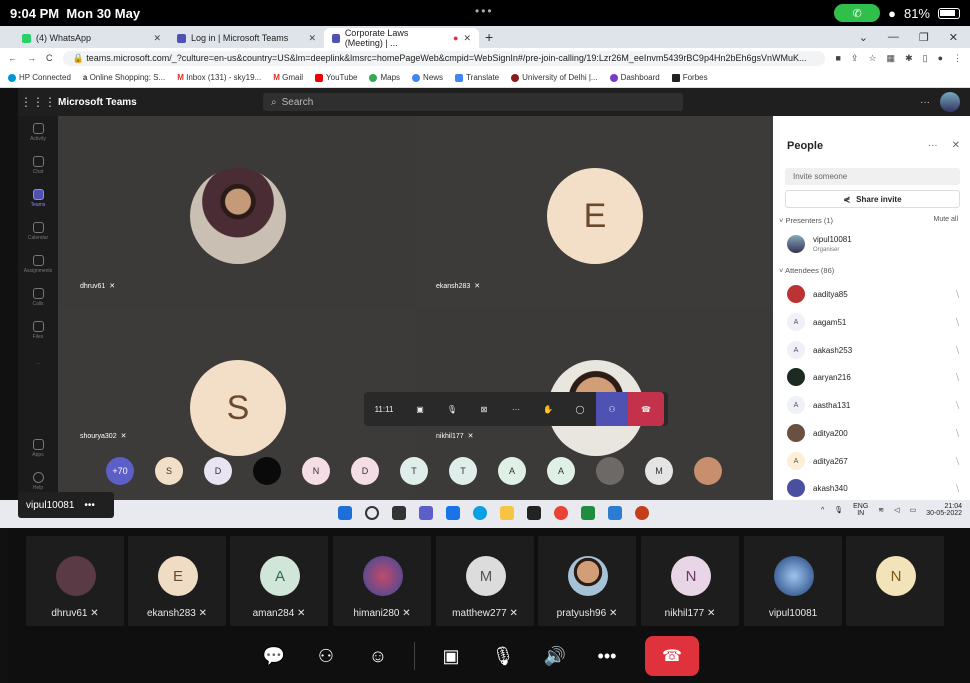 The height and width of the screenshot is (683, 970). I want to click on bookmark-dashboard: Dashboard, so click(634, 77).